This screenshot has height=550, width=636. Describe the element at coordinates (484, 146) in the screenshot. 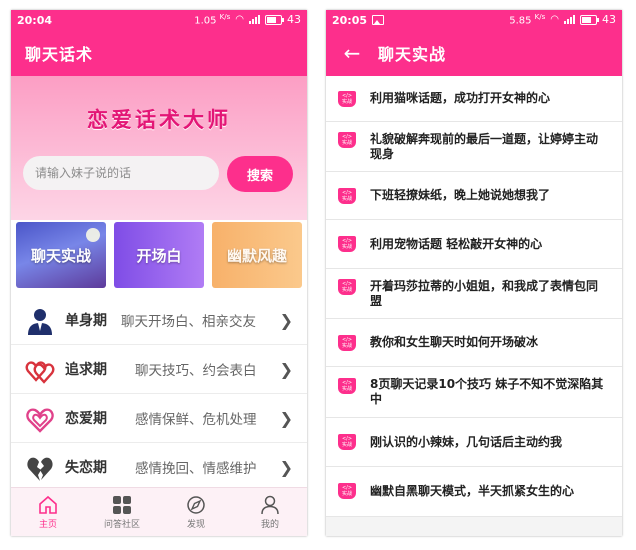

I see `article-title: 礼貌破解奔现前的最后一道题，让婷婷主动现身` at that location.